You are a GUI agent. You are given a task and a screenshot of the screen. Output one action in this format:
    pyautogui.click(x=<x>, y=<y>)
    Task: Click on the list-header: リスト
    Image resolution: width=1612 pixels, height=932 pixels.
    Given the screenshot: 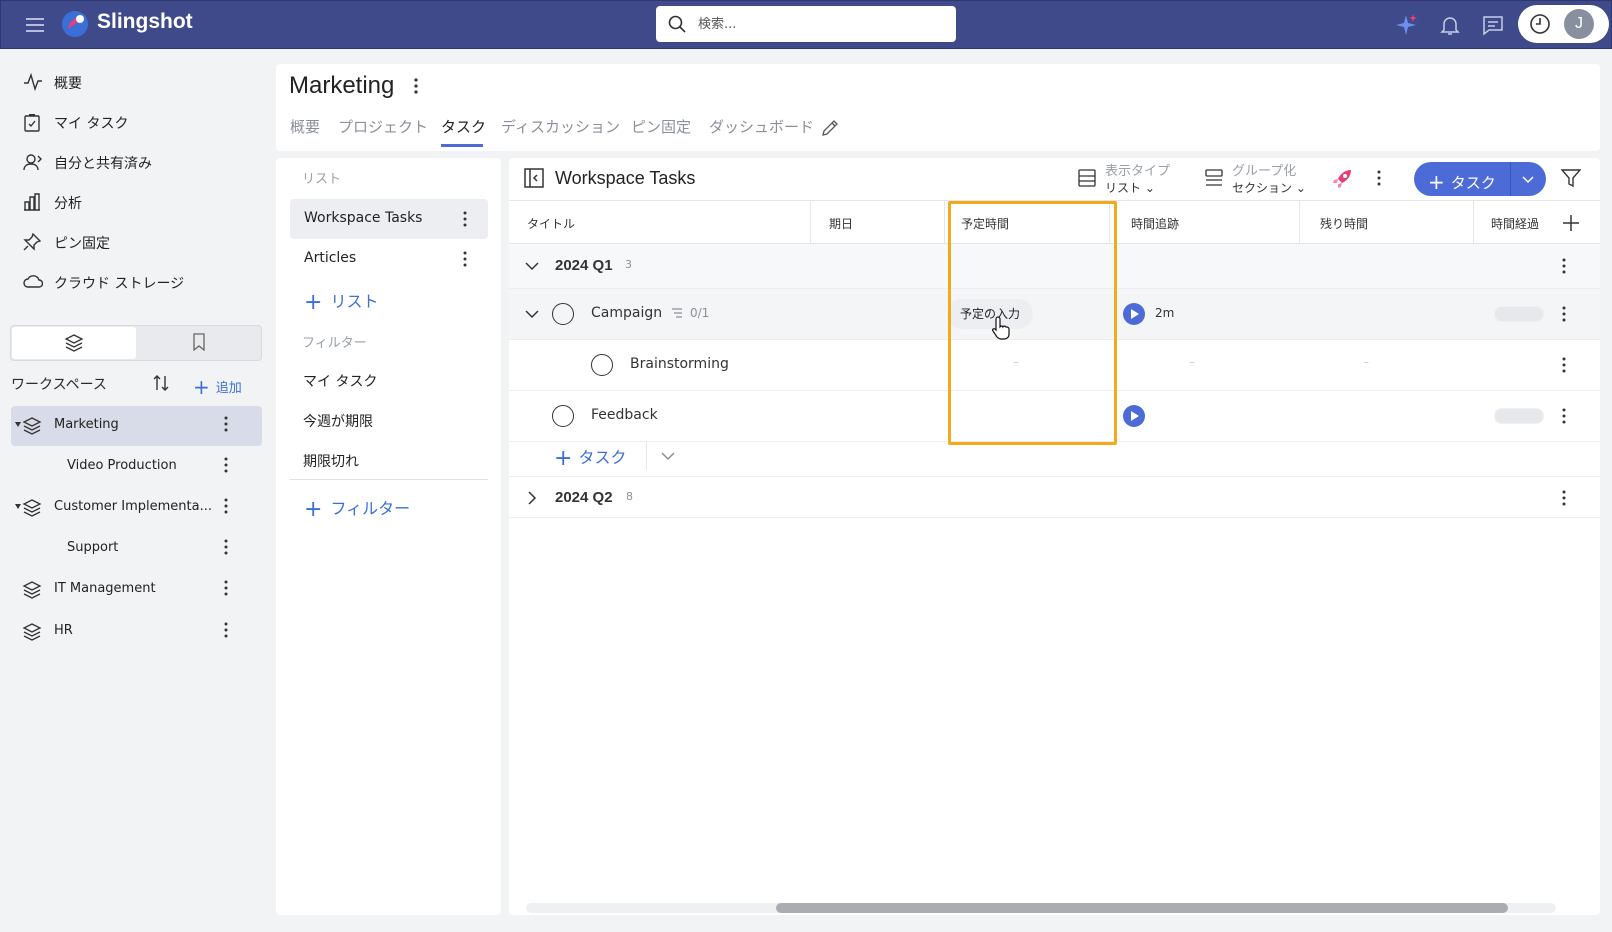 What is the action you would take?
    pyautogui.click(x=322, y=179)
    